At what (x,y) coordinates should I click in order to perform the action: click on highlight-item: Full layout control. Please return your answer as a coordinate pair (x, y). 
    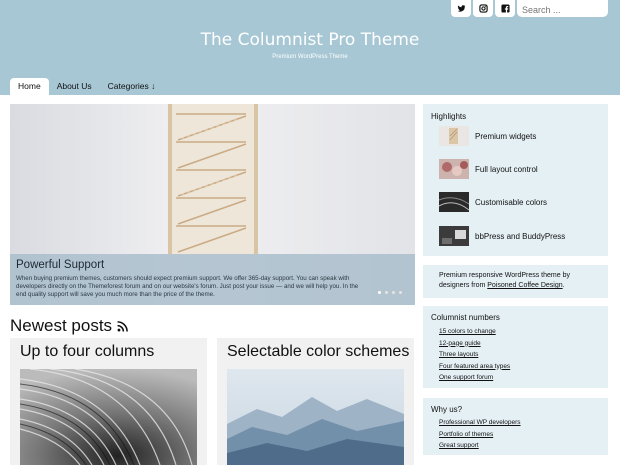
    Looking at the image, I should click on (488, 169).